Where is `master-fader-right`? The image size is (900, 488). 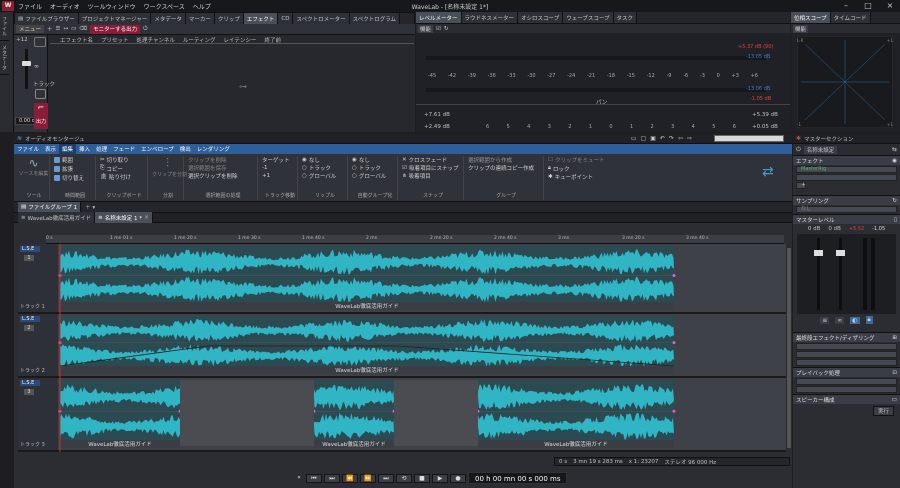
master-fader-right is located at coordinates (840, 253).